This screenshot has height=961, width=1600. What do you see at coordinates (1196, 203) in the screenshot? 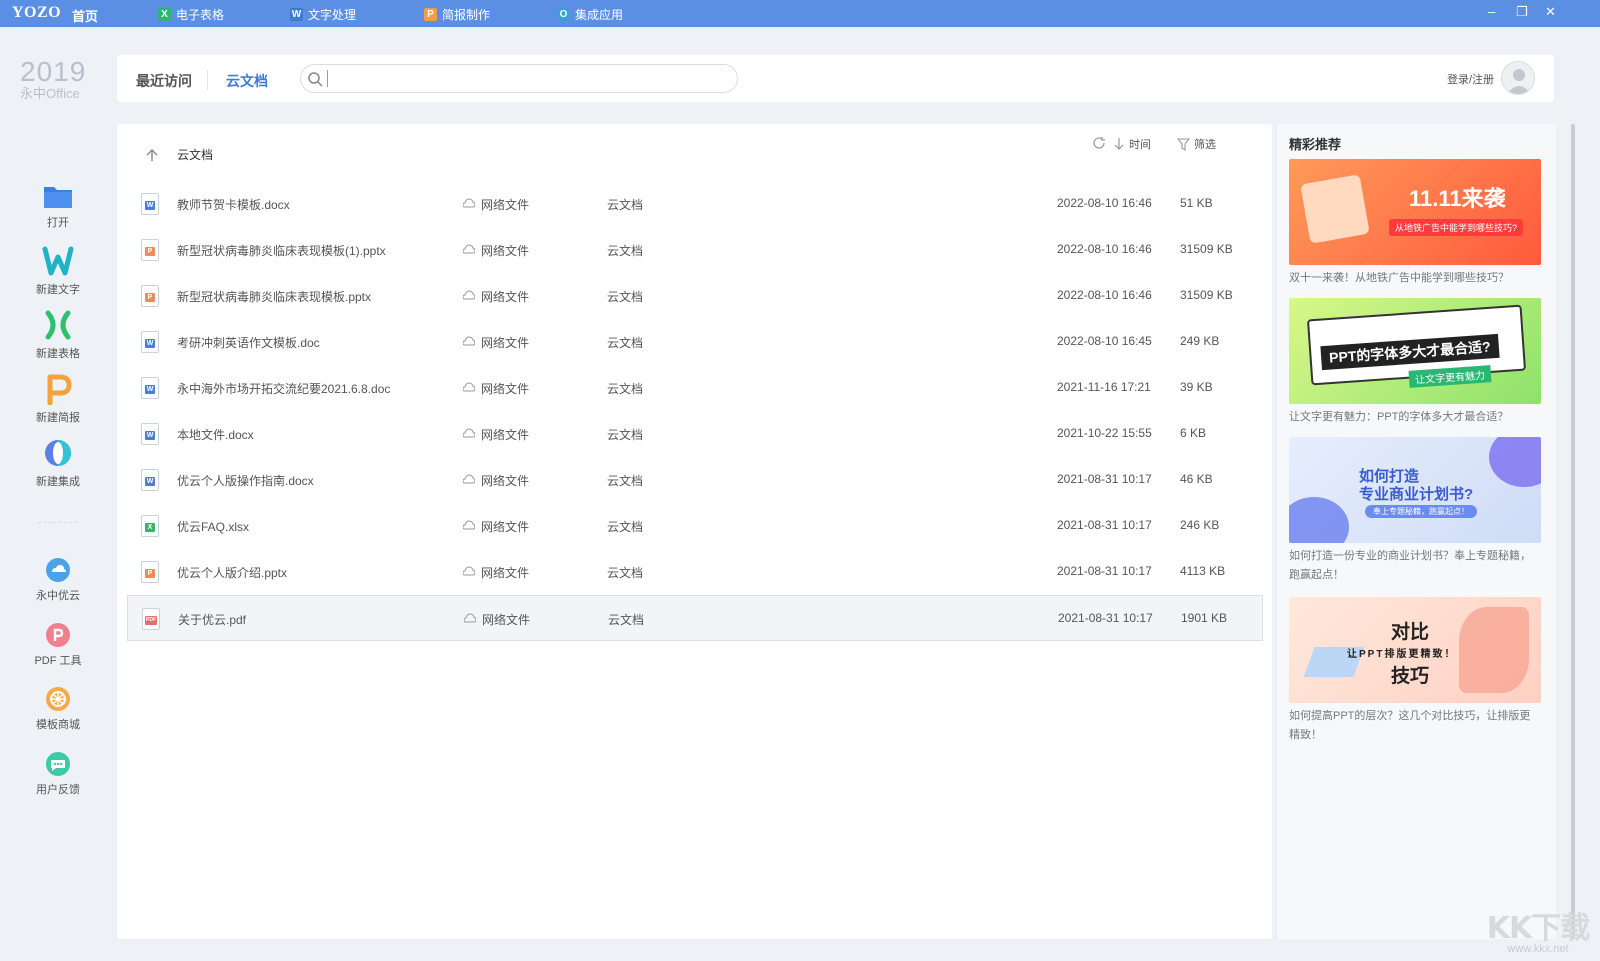
I see `file-size: 51 KB` at bounding box center [1196, 203].